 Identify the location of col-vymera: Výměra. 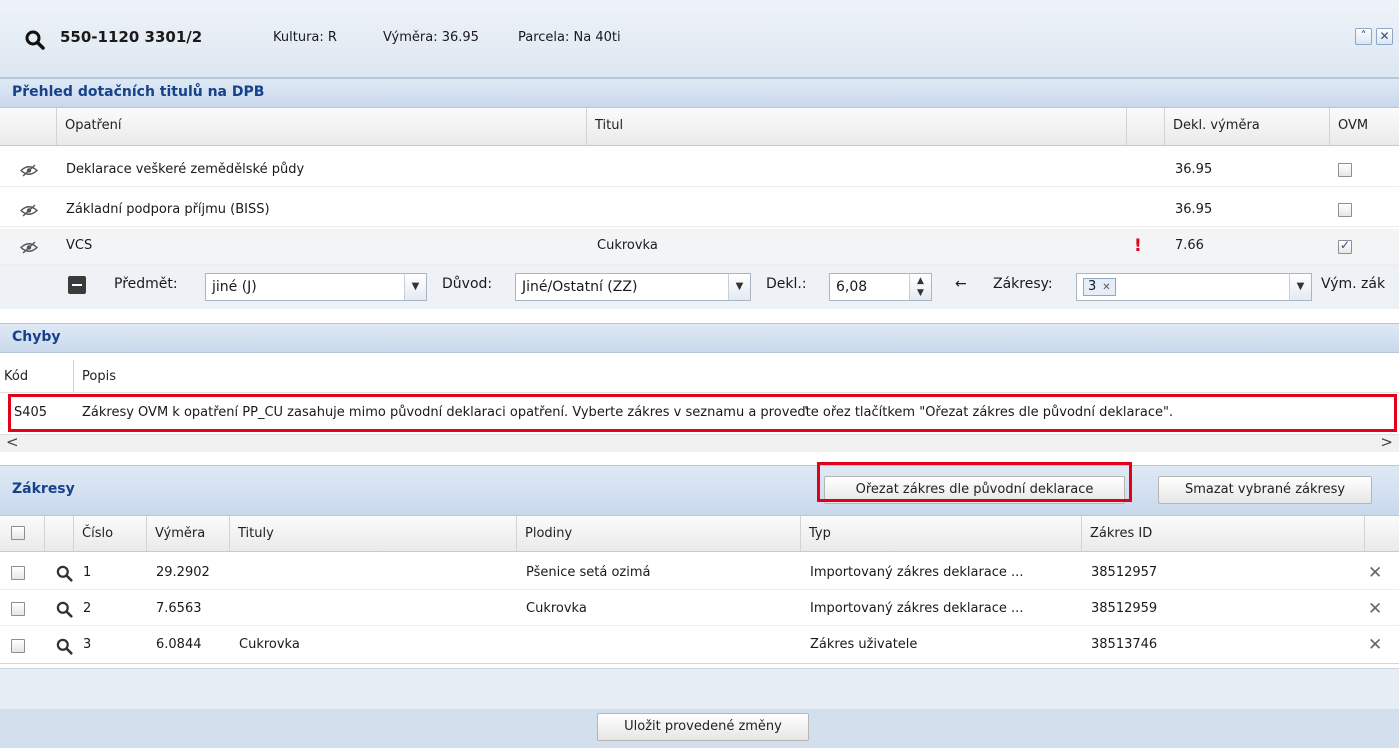
(188, 533).